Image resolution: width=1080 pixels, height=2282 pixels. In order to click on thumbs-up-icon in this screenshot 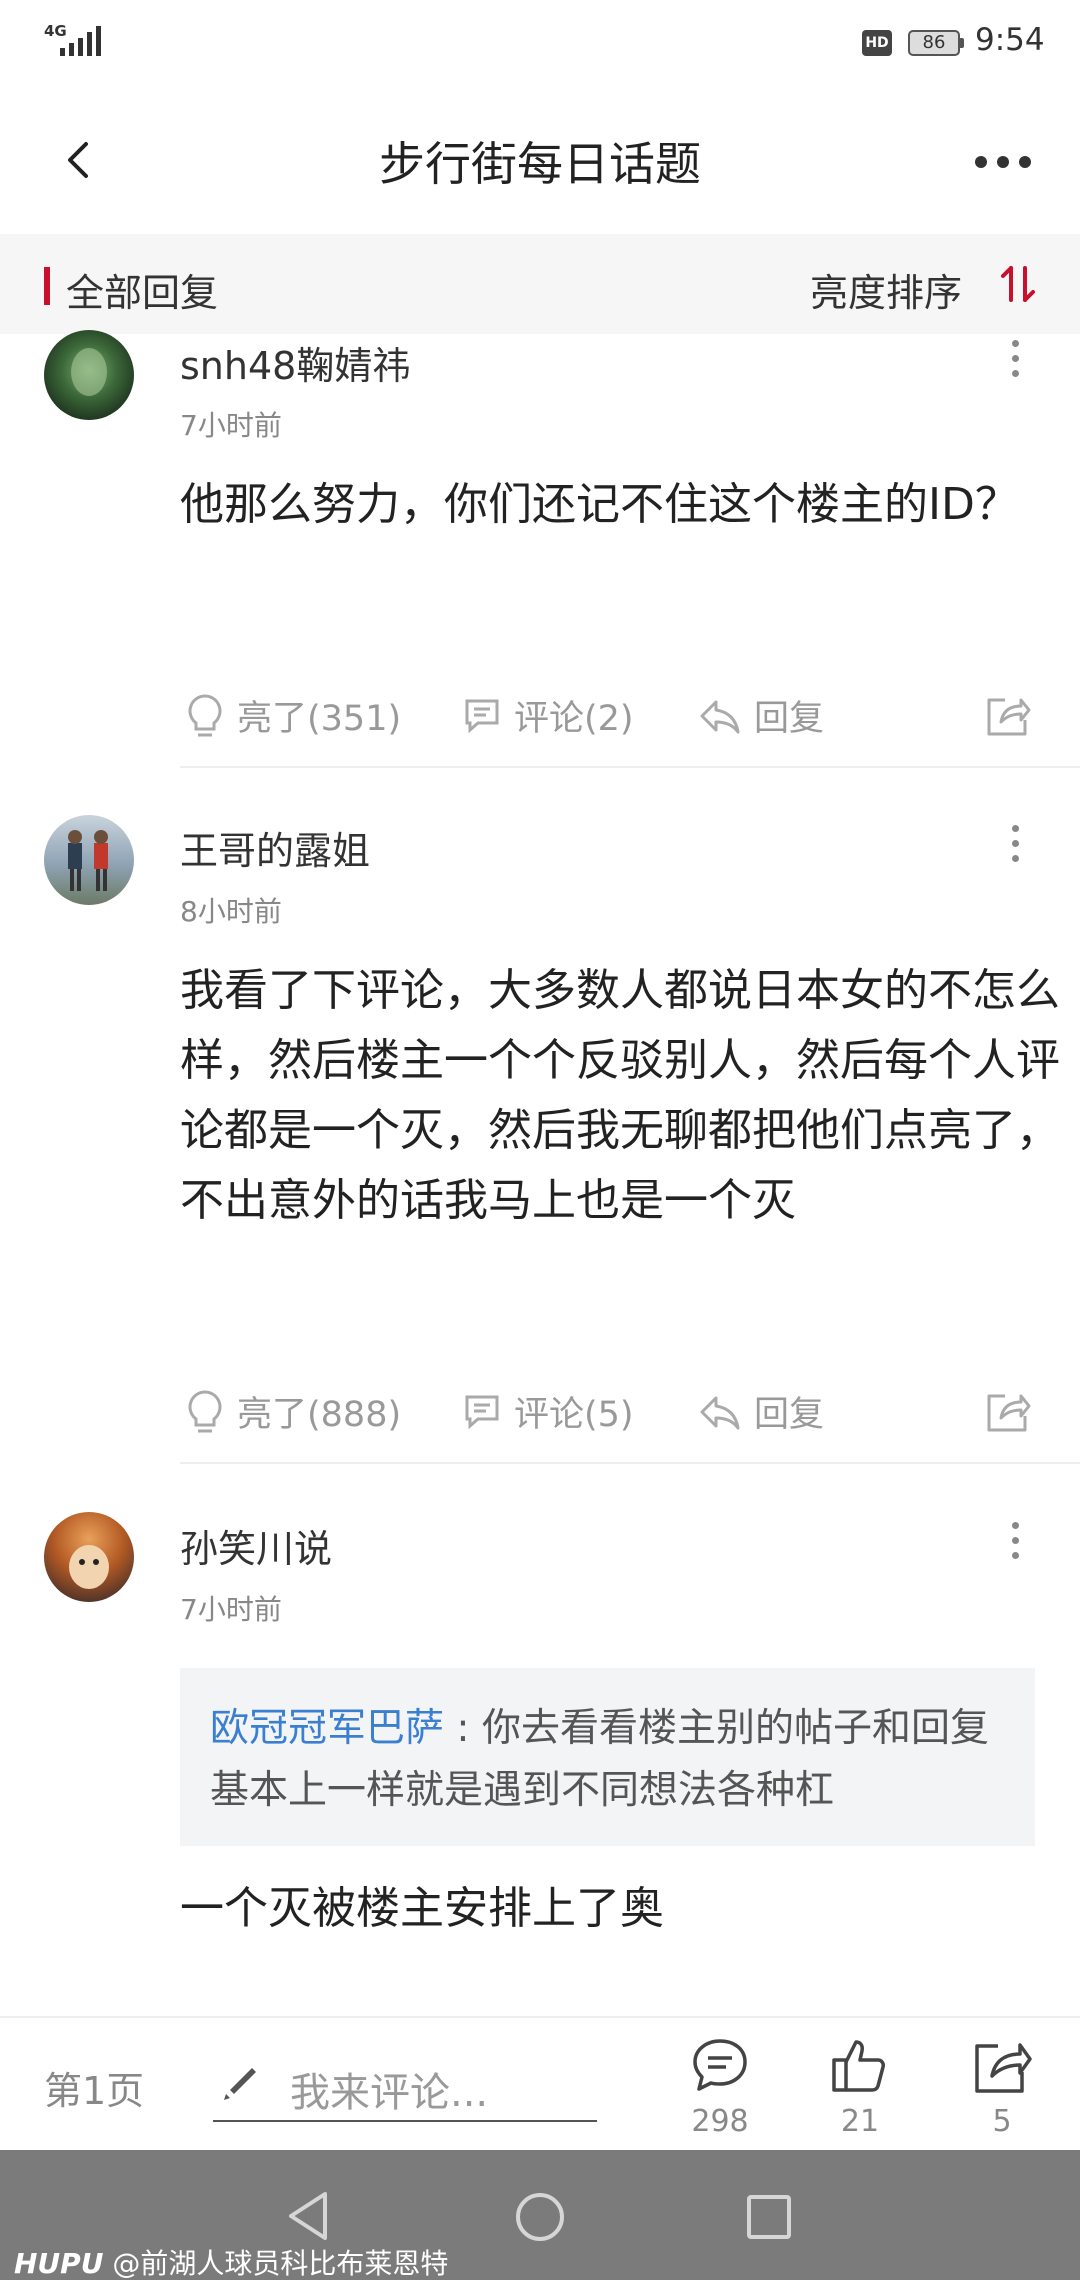, I will do `click(860, 2066)`.